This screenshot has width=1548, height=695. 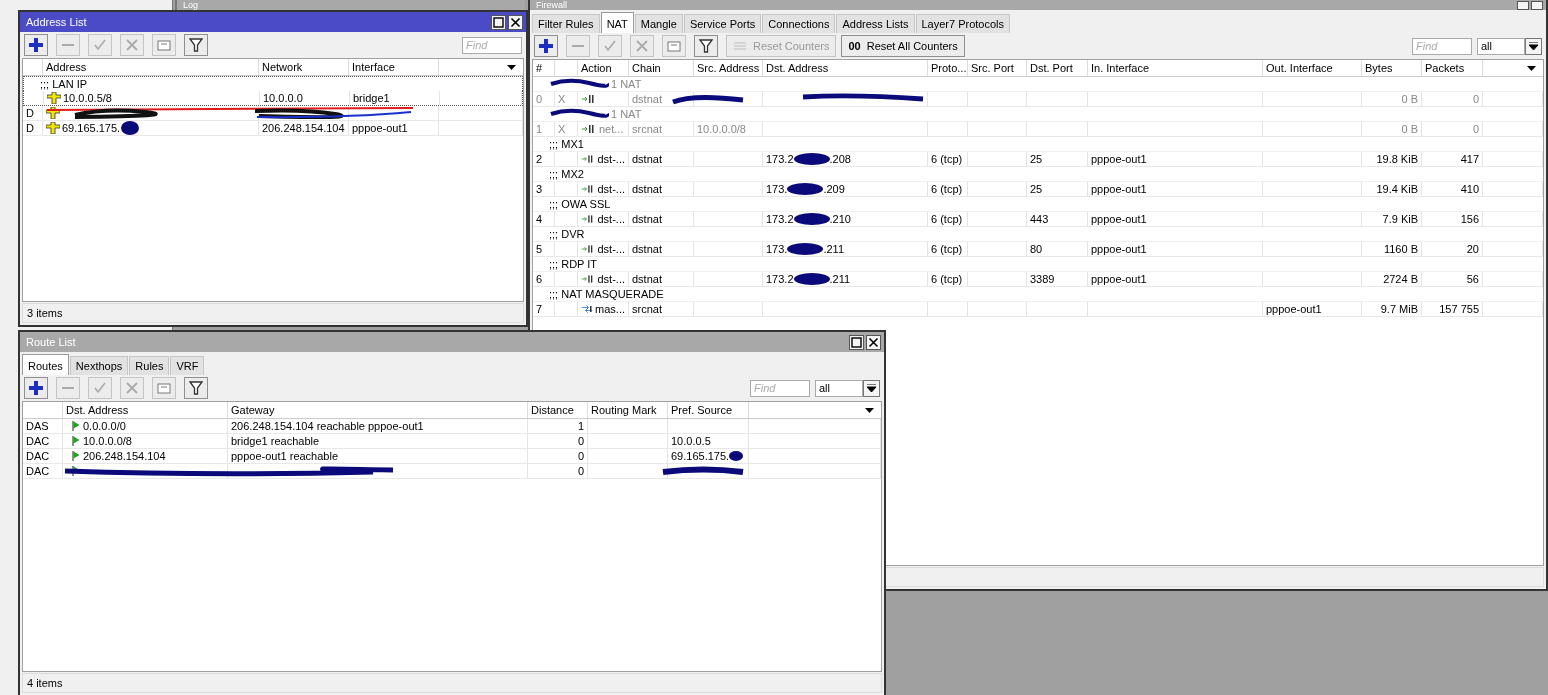 I want to click on table-cell: 19.8 KiB, so click(x=1392, y=159).